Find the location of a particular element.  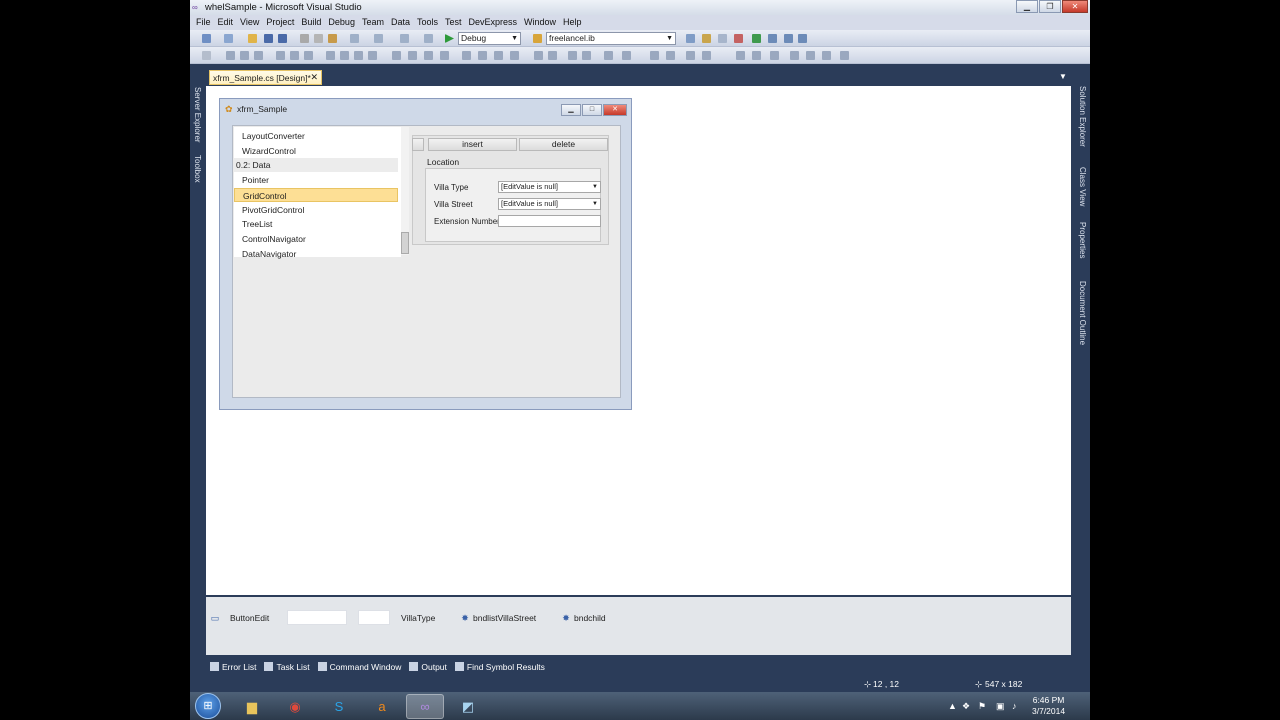

menu-file: File is located at coordinates (206, 22).